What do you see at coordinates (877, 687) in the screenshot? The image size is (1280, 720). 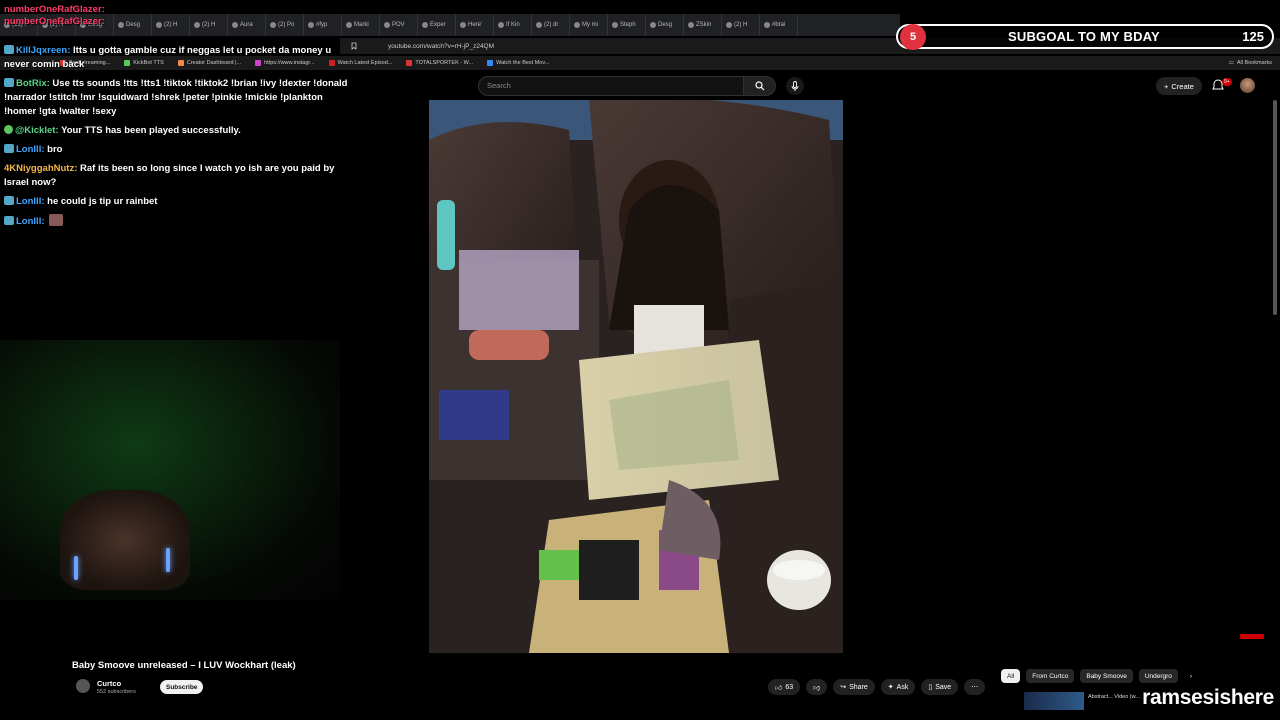 I see `video-actions: 👍︎ 63 👎︎ ↪ Share ✦ Ask ▯ Save ⋯` at bounding box center [877, 687].